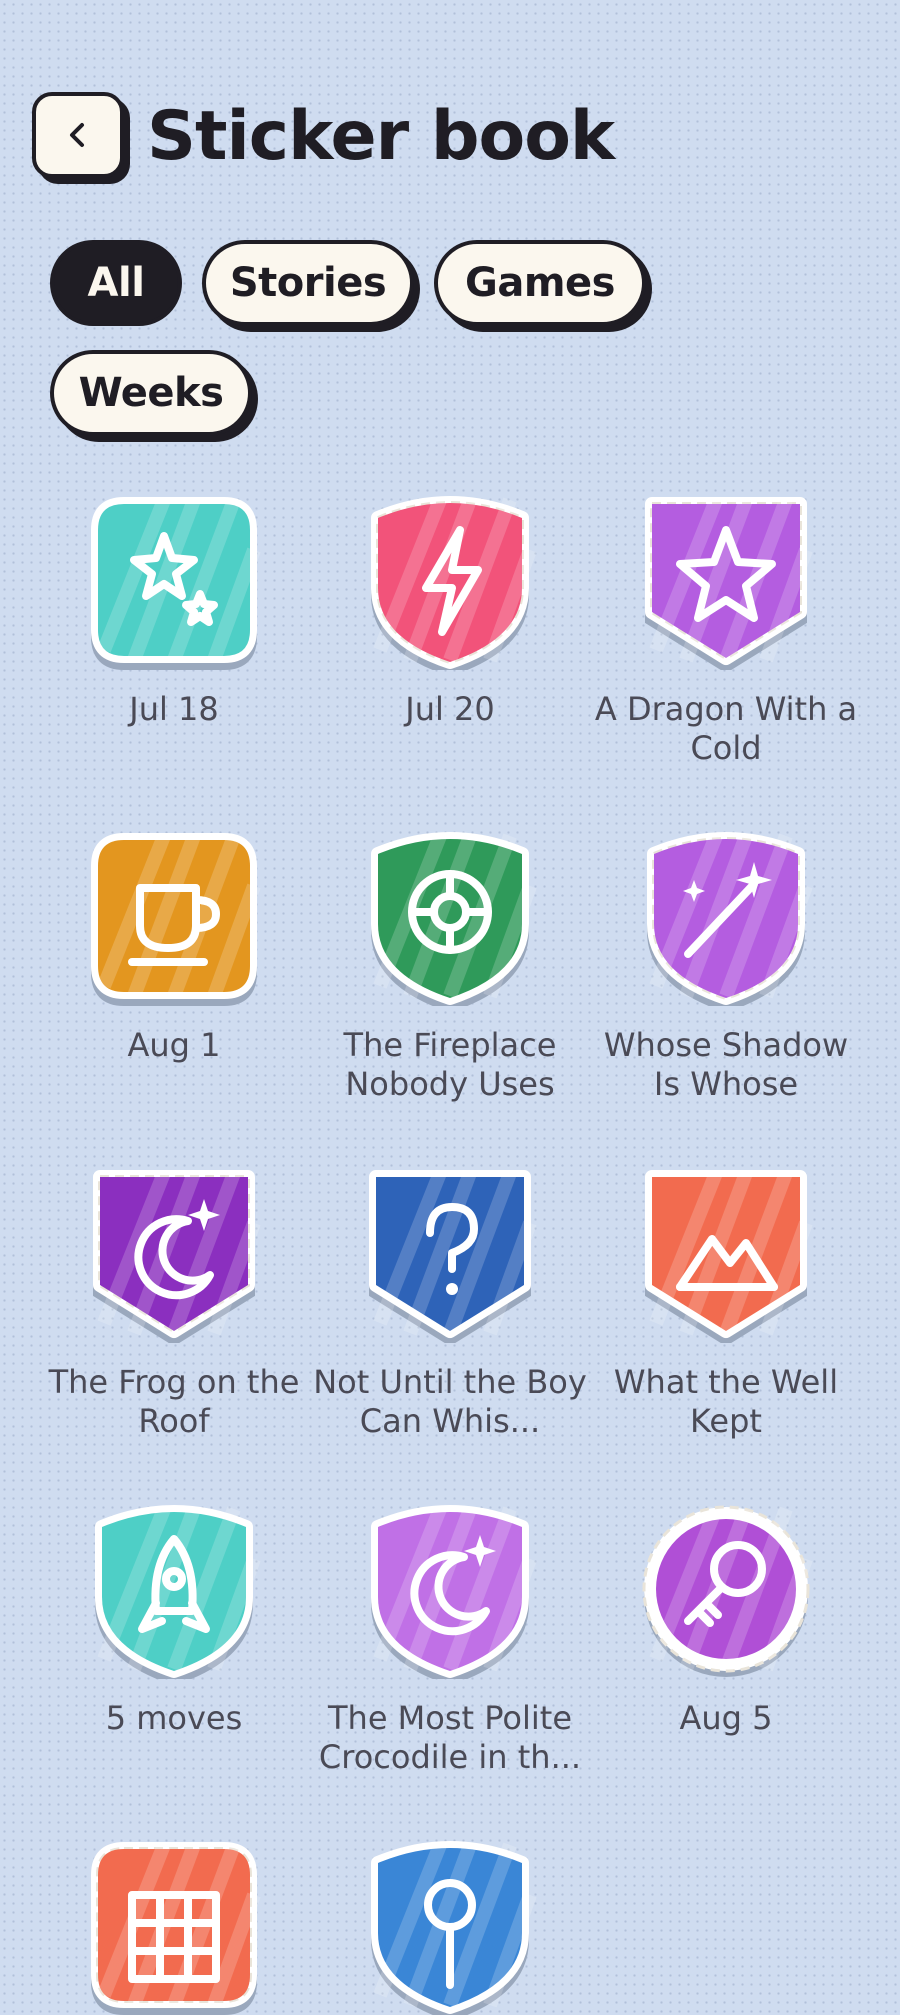 The width and height of the screenshot is (900, 2015). I want to click on page-title: Sticker book, so click(381, 136).